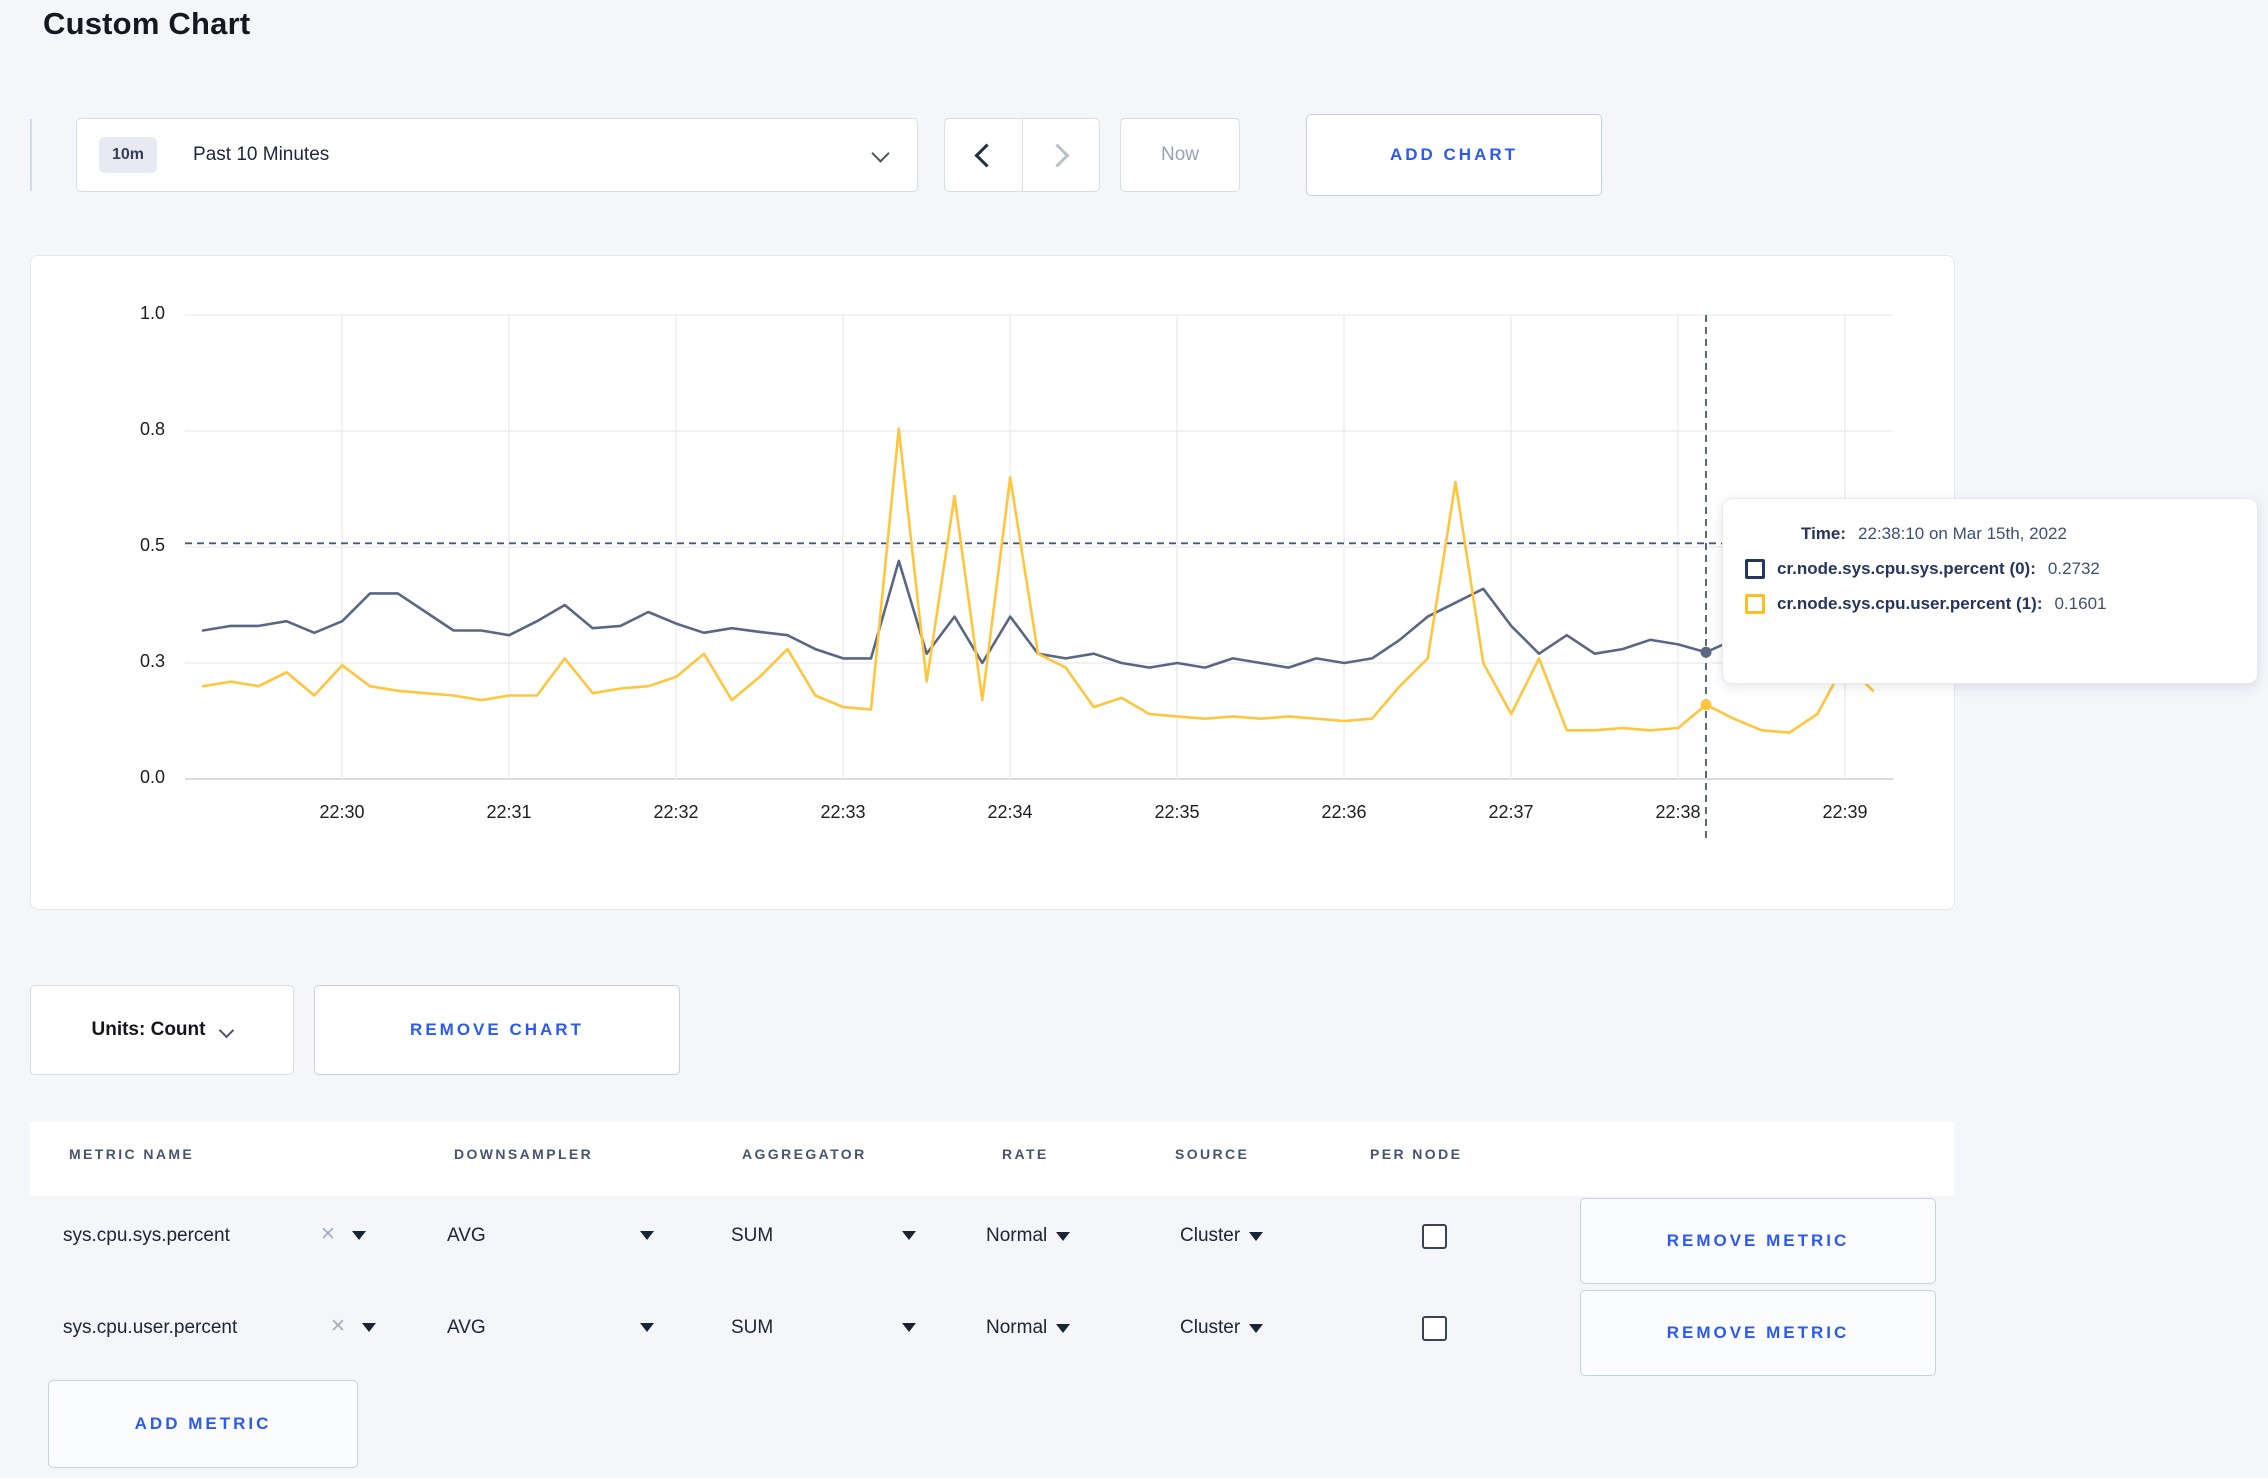 The height and width of the screenshot is (1478, 2268). Describe the element at coordinates (497, 155) in the screenshot. I see `time-range-select: 10m Past 10 Minutes` at that location.